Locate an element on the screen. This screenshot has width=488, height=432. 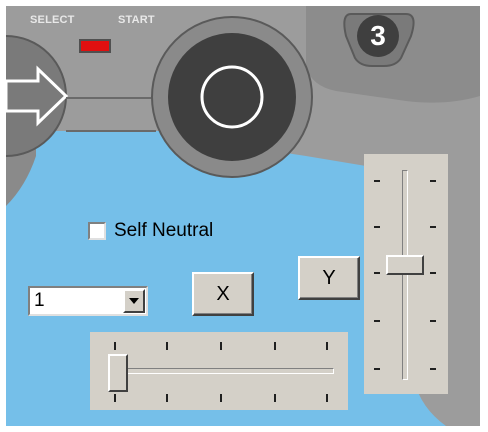
horizontal-slider is located at coordinates (219, 371).